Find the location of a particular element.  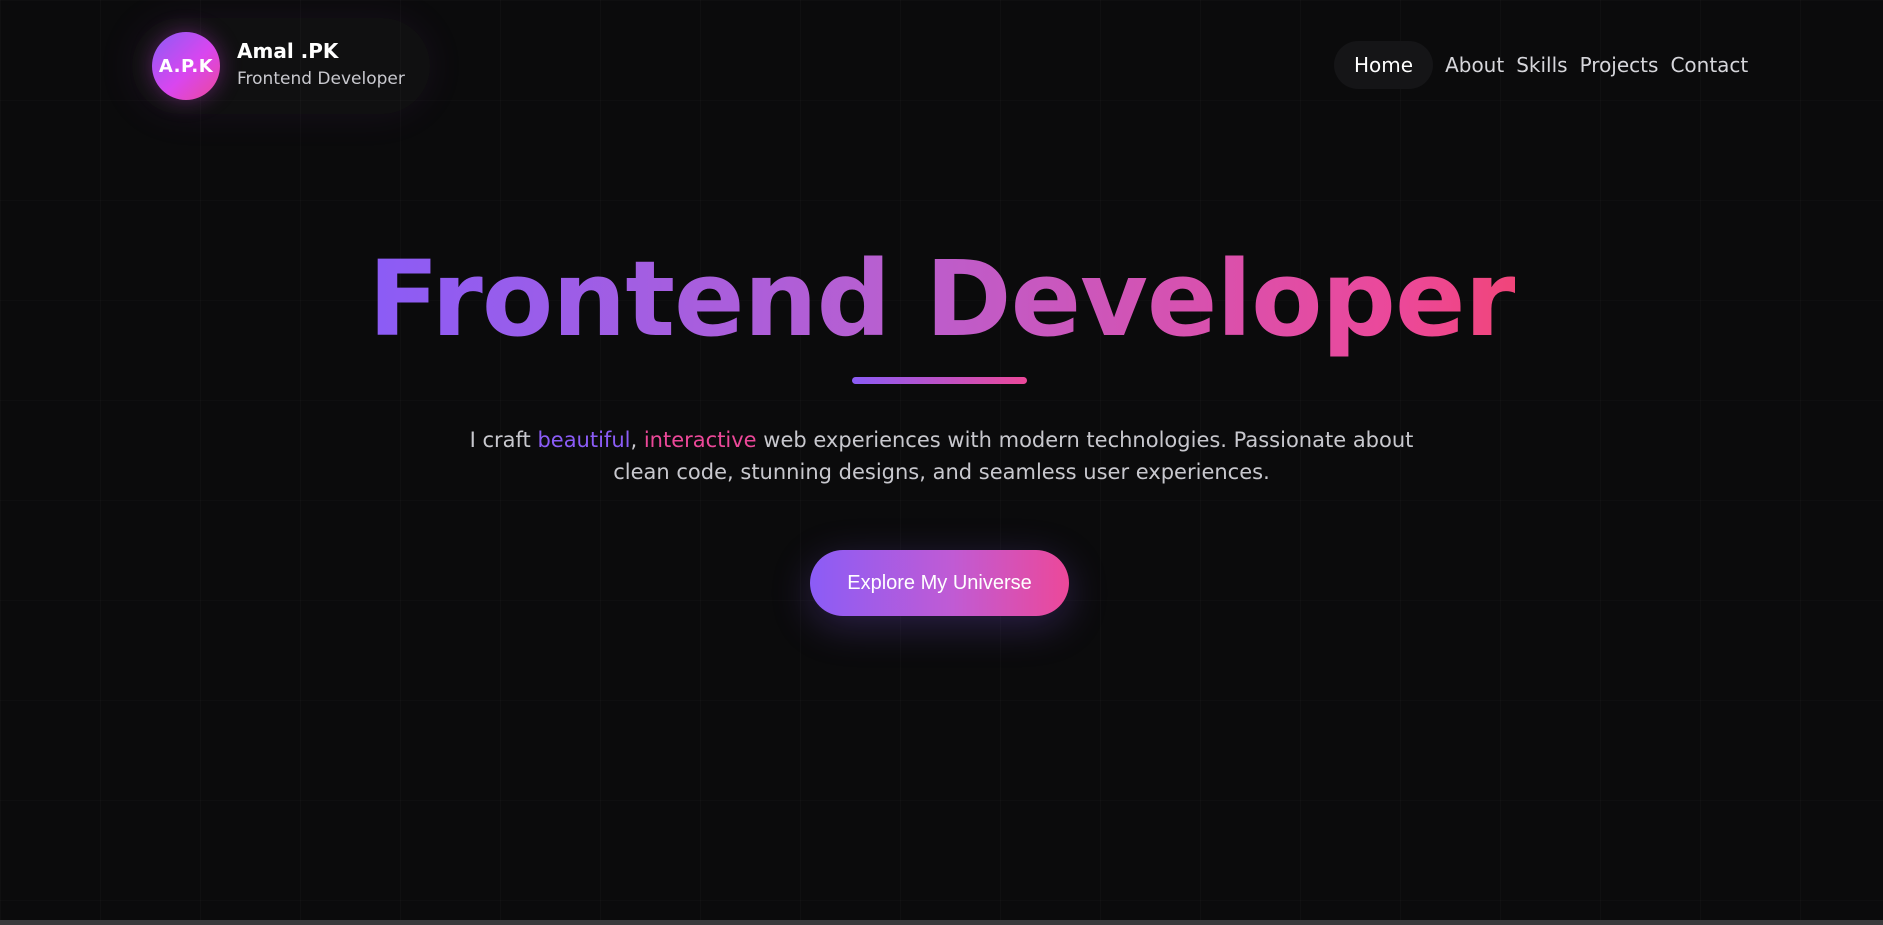

bottom-scrollbar is located at coordinates (941, 922).